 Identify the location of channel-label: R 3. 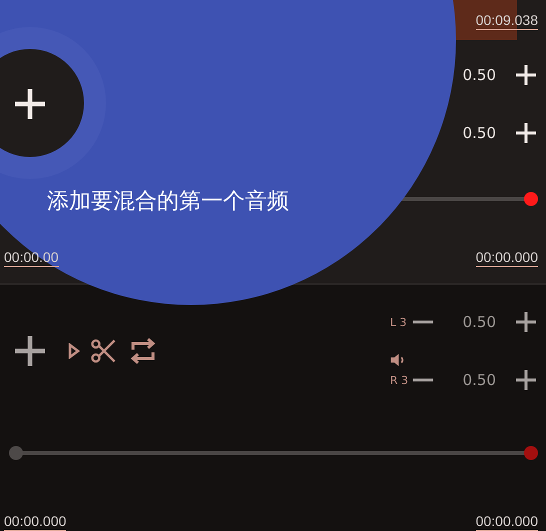
(399, 380).